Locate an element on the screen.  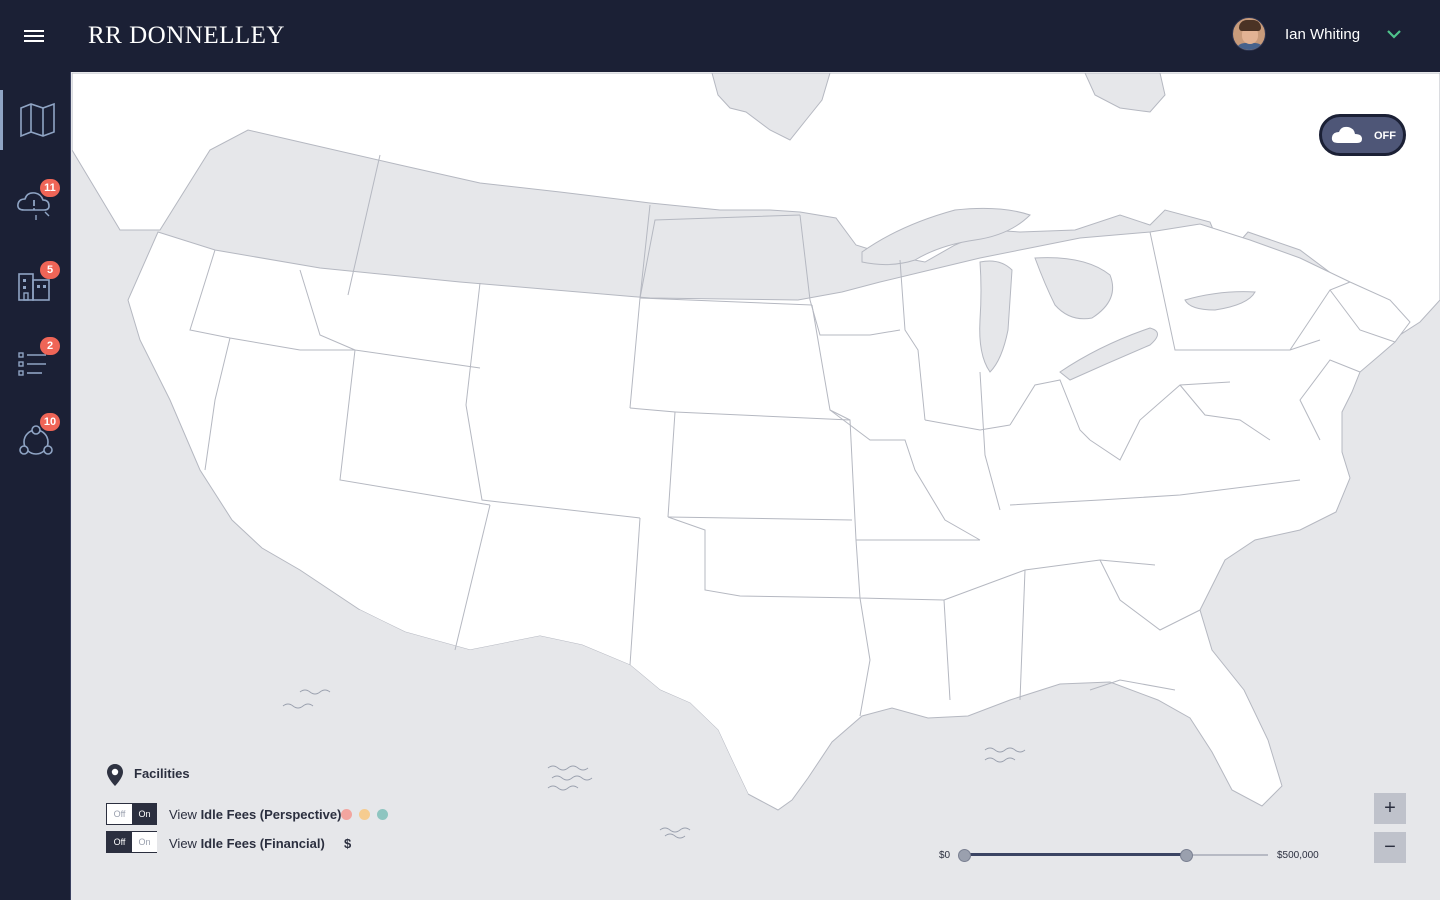
sidebar-item-network: 10 is located at coordinates (35, 434).